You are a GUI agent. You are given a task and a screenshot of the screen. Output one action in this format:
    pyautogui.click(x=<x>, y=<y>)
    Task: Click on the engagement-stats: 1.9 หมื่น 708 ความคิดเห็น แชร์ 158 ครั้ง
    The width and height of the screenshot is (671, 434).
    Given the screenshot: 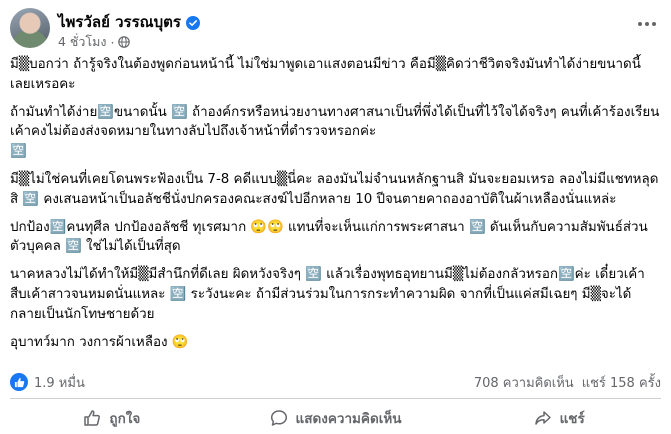 What is the action you would take?
    pyautogui.click(x=335, y=382)
    